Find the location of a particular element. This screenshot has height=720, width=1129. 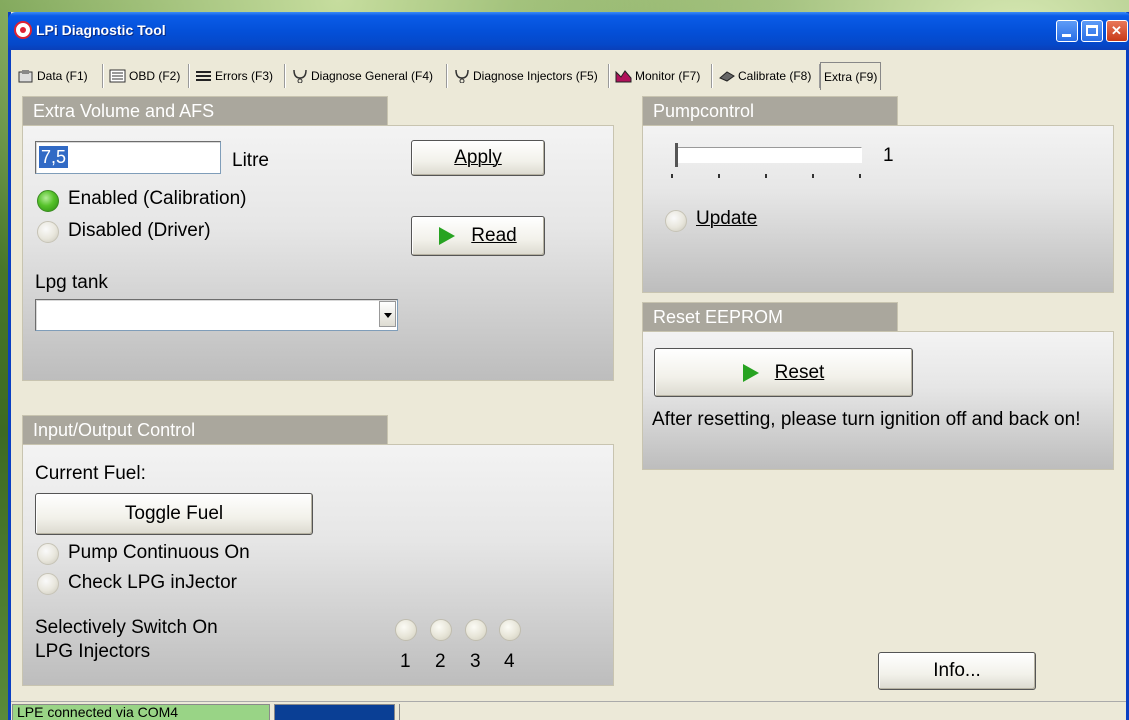

chevron-down-icon is located at coordinates (387, 314).